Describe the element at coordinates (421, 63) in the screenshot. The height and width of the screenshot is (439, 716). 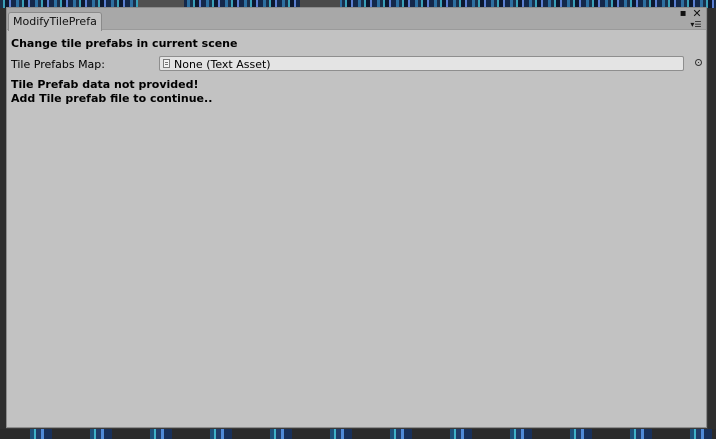
I see `tile-prefabs-map-field: None (Text Asset)` at that location.